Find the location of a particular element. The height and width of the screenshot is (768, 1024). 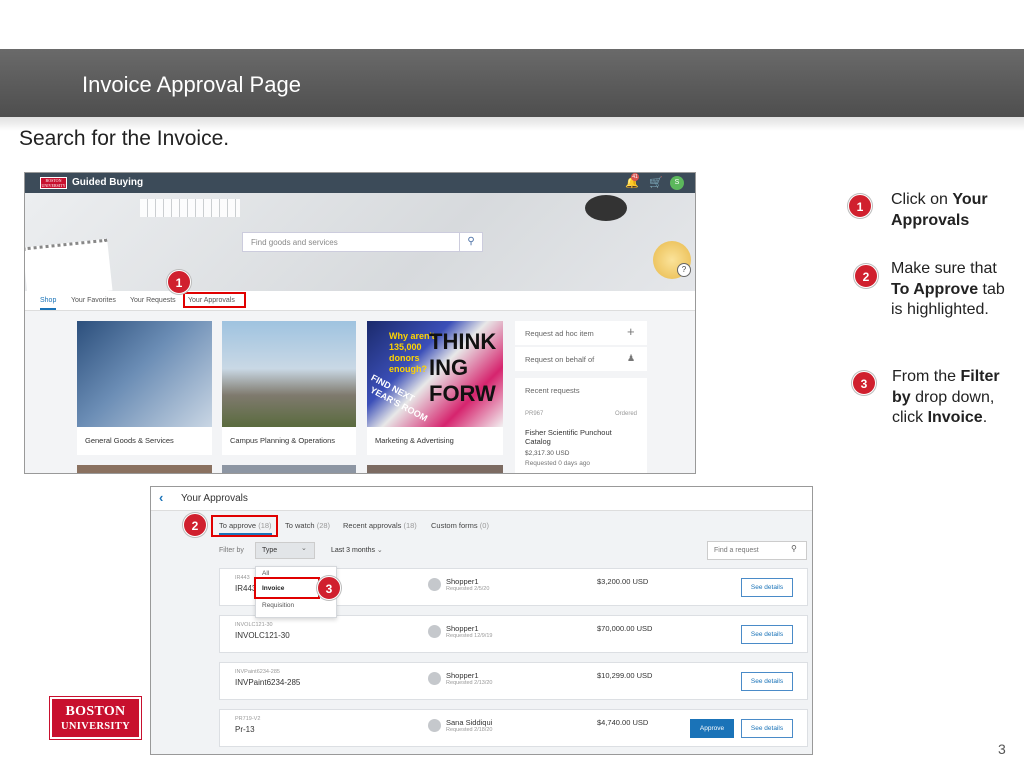

invoice-option-highlight is located at coordinates (287, 588).